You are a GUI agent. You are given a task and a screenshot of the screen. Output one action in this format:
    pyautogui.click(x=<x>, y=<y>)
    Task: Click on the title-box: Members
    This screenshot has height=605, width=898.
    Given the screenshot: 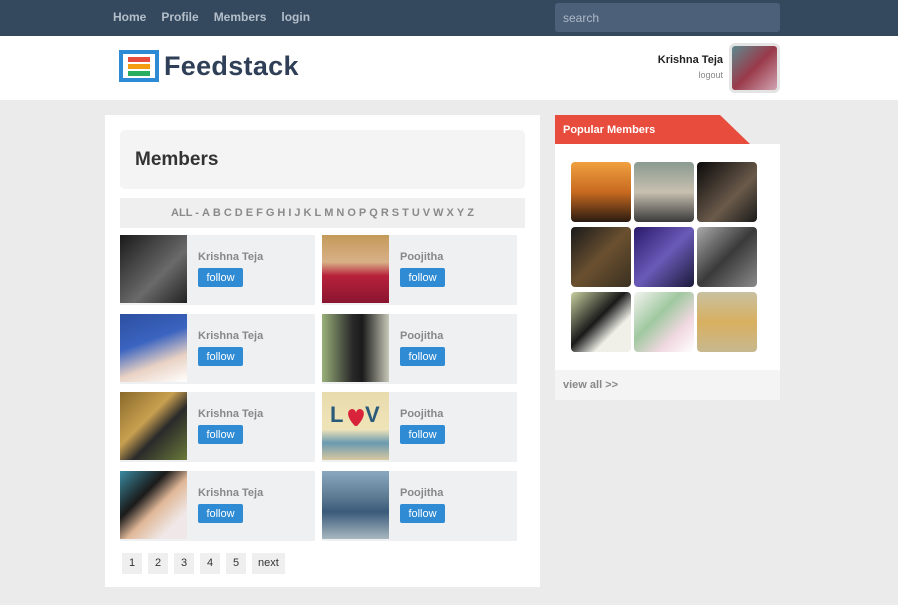 What is the action you would take?
    pyautogui.click(x=322, y=159)
    